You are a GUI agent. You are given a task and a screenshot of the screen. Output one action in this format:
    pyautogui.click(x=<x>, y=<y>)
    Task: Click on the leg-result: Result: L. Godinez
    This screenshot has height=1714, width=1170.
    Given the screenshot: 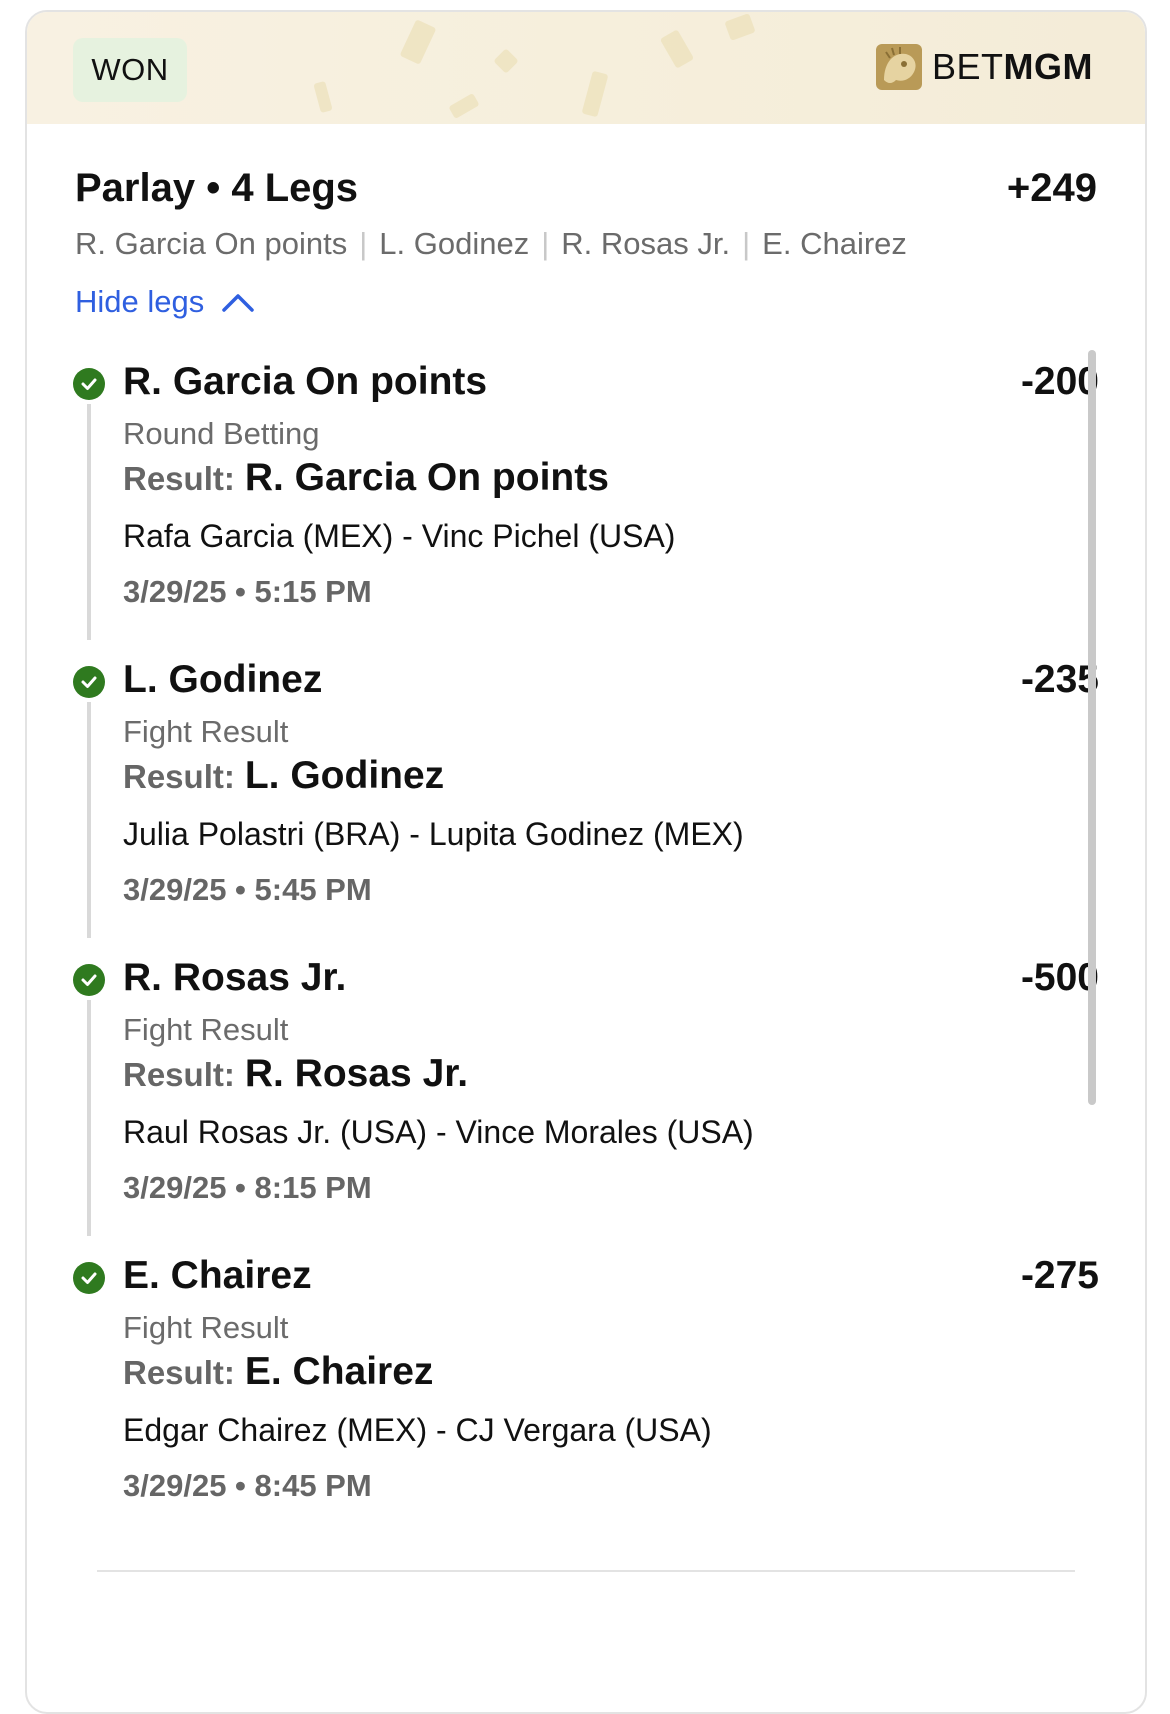 What is the action you would take?
    pyautogui.click(x=283, y=776)
    